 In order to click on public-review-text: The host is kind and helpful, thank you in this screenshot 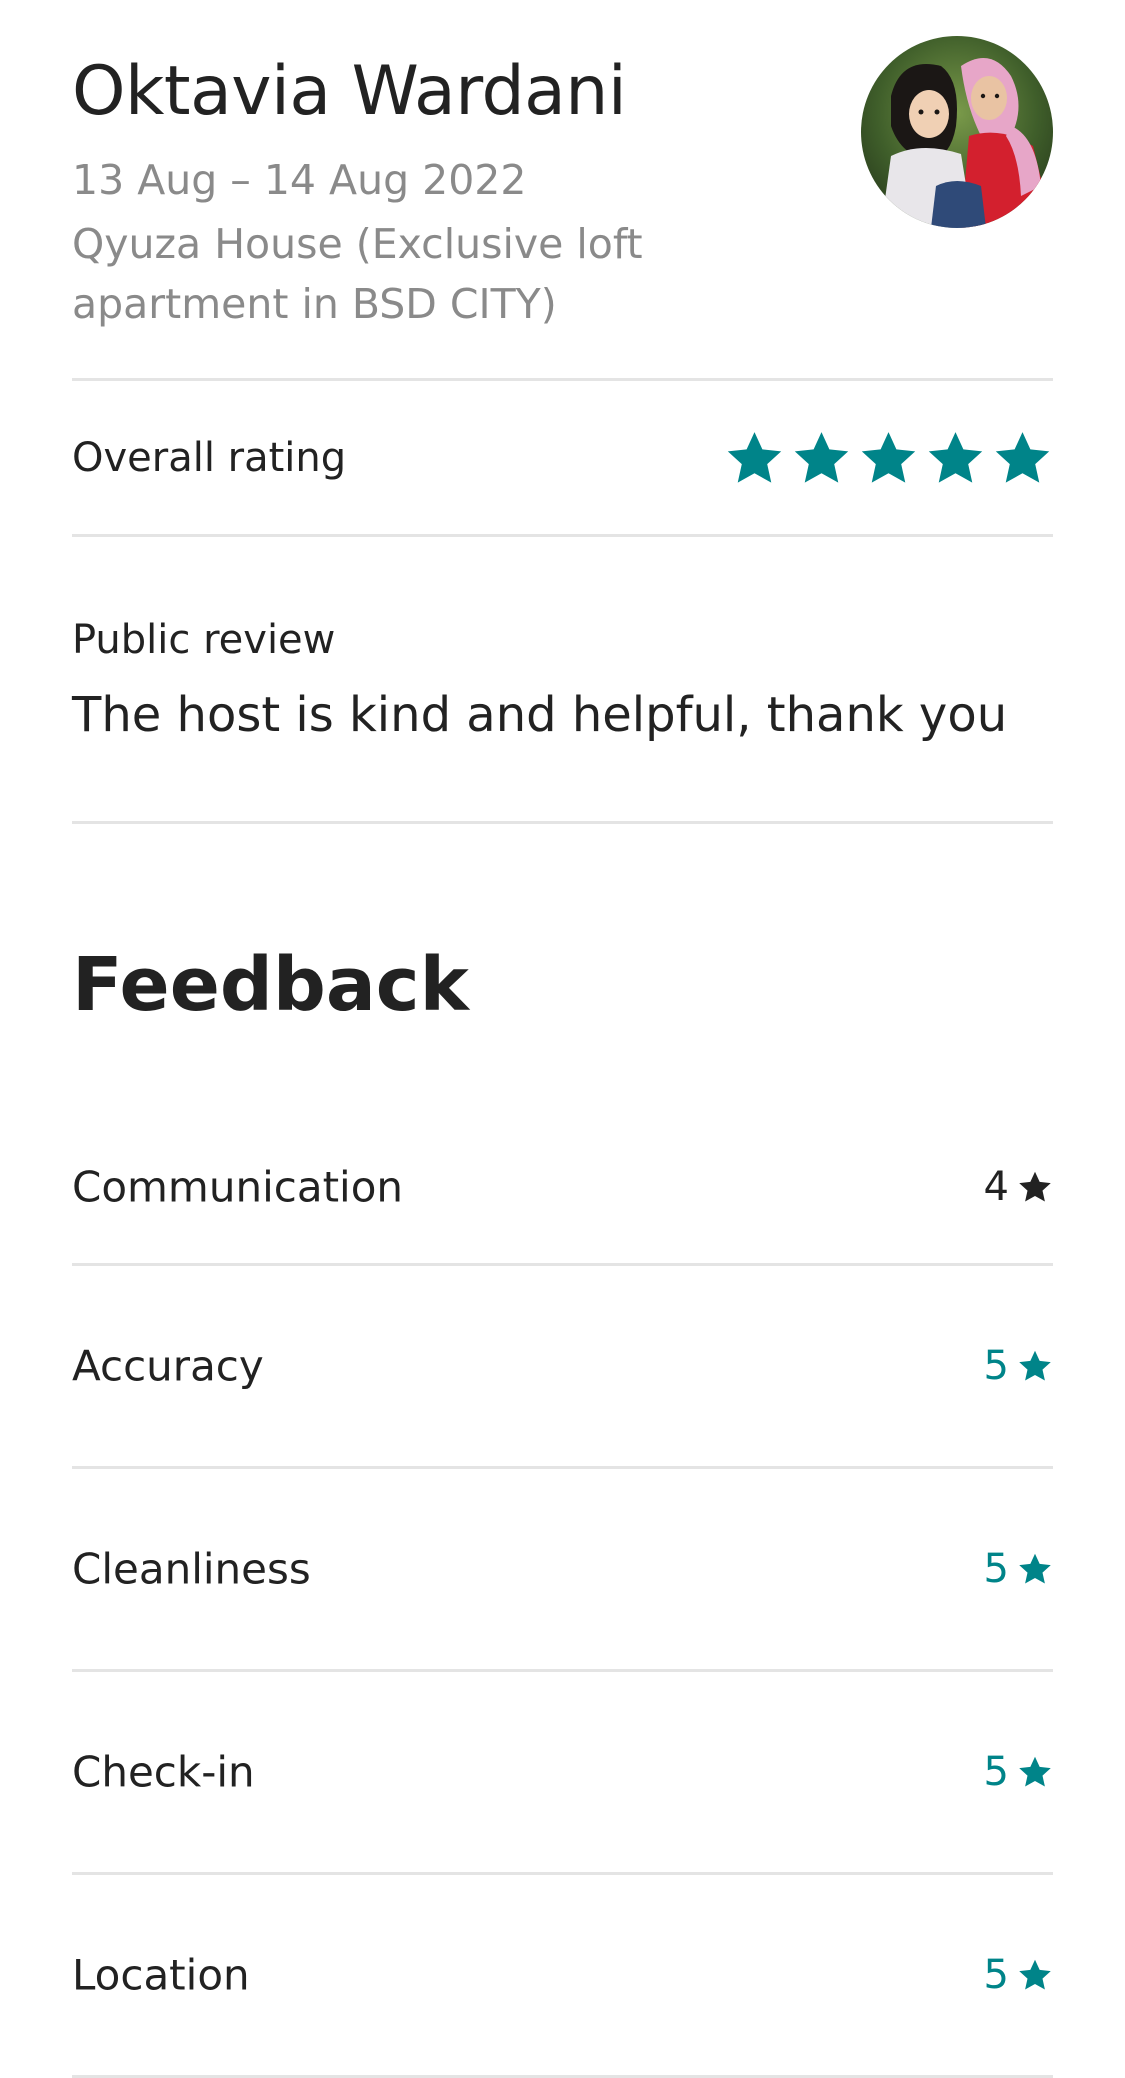, I will do `click(540, 715)`.